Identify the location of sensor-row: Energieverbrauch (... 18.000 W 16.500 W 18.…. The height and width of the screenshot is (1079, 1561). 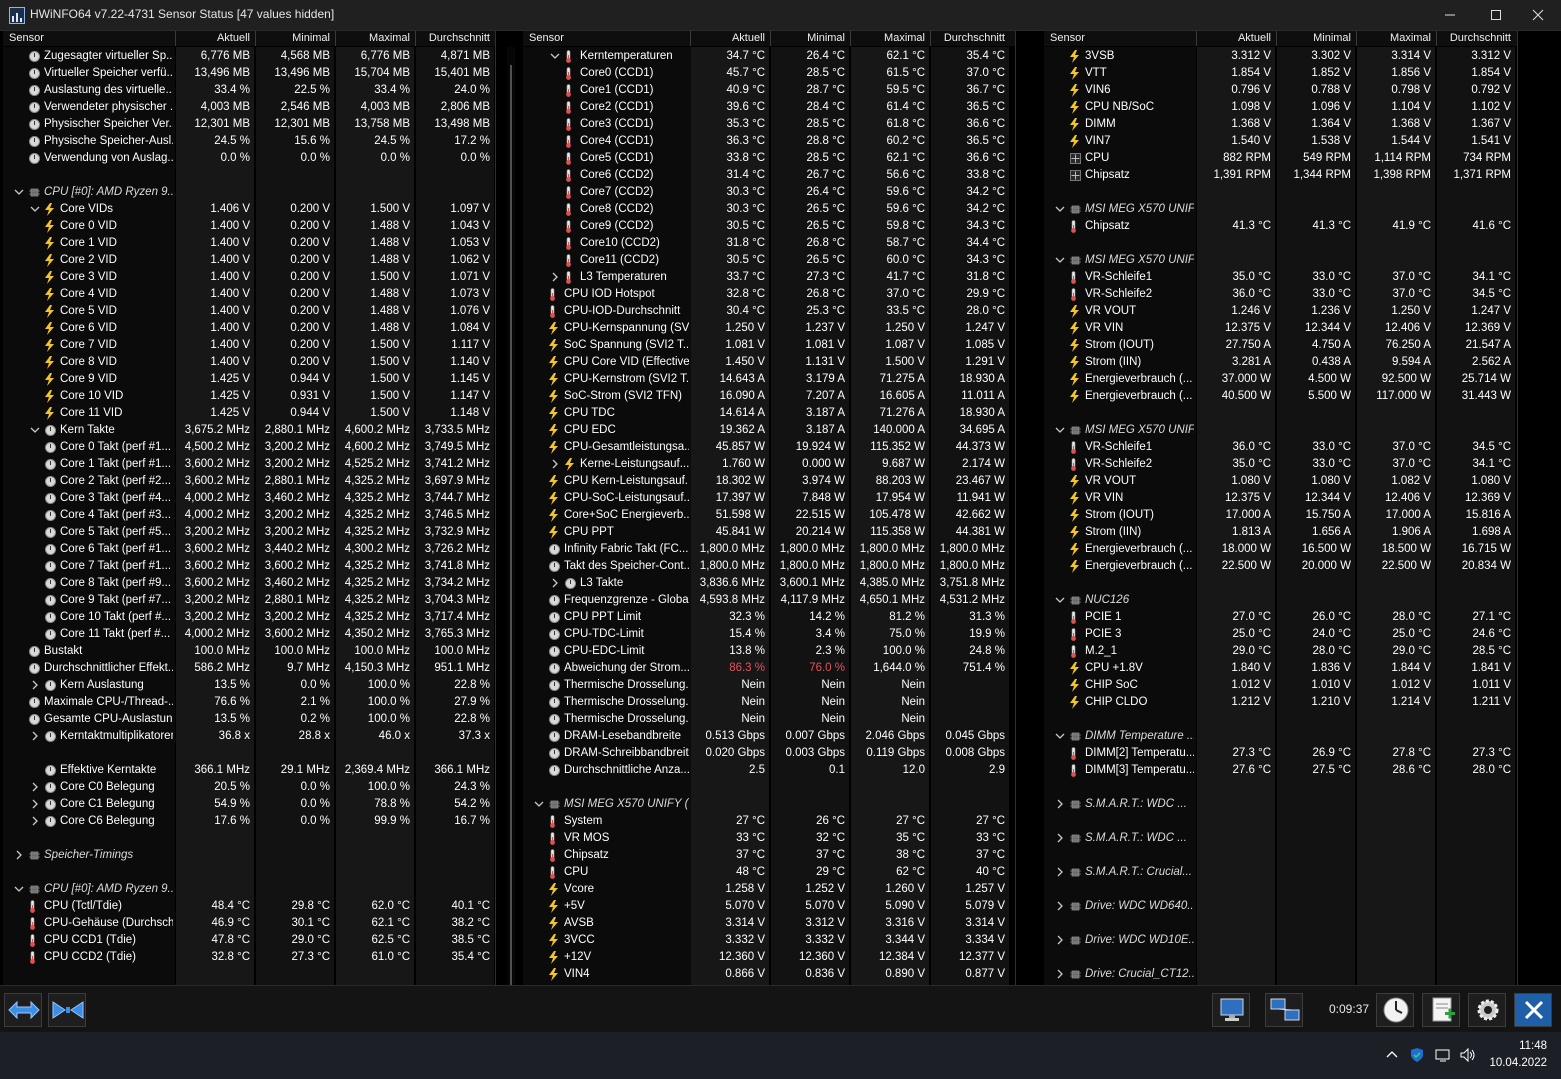
(1280, 549).